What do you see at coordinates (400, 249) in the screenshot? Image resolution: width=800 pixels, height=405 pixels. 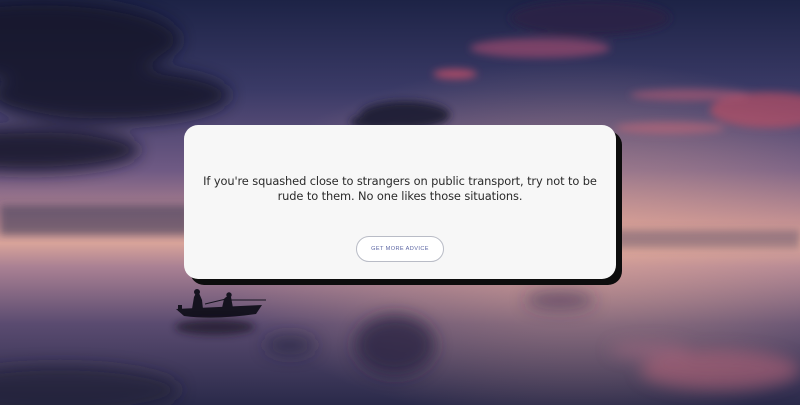 I see `get-more-advice-button: GET MORE ADVICE` at bounding box center [400, 249].